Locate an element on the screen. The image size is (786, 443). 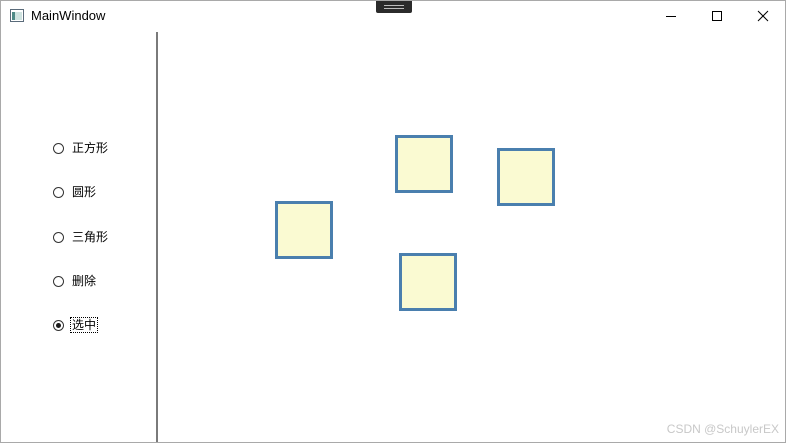
radio-square: 正方形 is located at coordinates (81, 148).